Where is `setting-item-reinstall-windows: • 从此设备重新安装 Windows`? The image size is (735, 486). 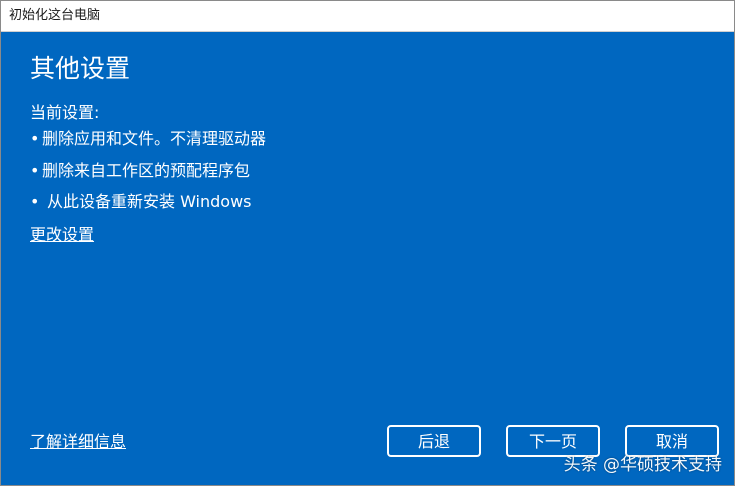
setting-item-reinstall-windows: • 从此设备重新安装 Windows is located at coordinates (141, 202).